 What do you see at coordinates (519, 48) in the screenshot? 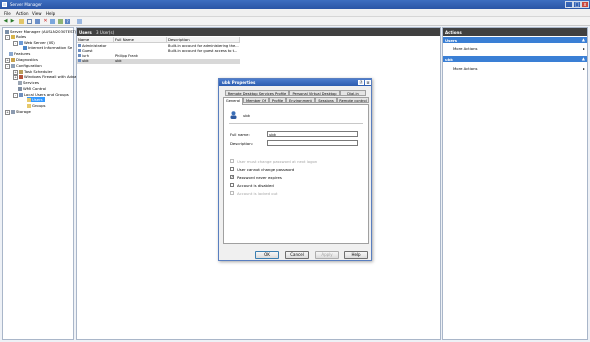
I see `more-actions-users: More Actions ▸` at bounding box center [519, 48].